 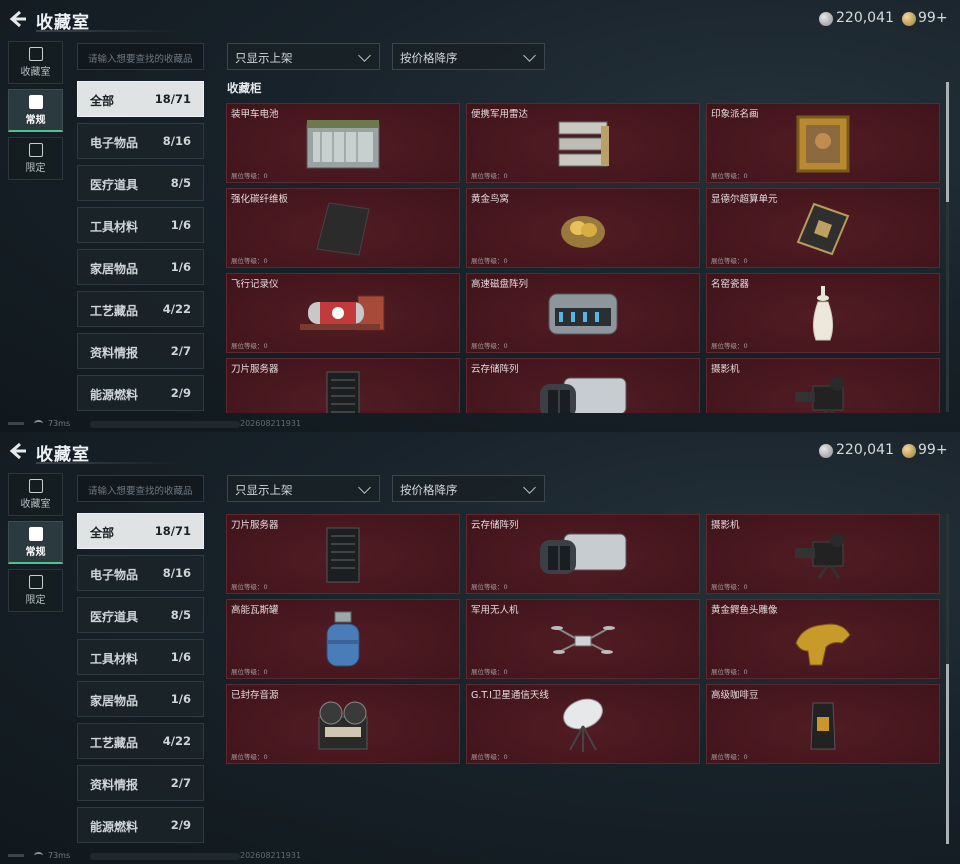 I want to click on collection-item-card: 已封存音源展位等级：0, so click(x=343, y=724).